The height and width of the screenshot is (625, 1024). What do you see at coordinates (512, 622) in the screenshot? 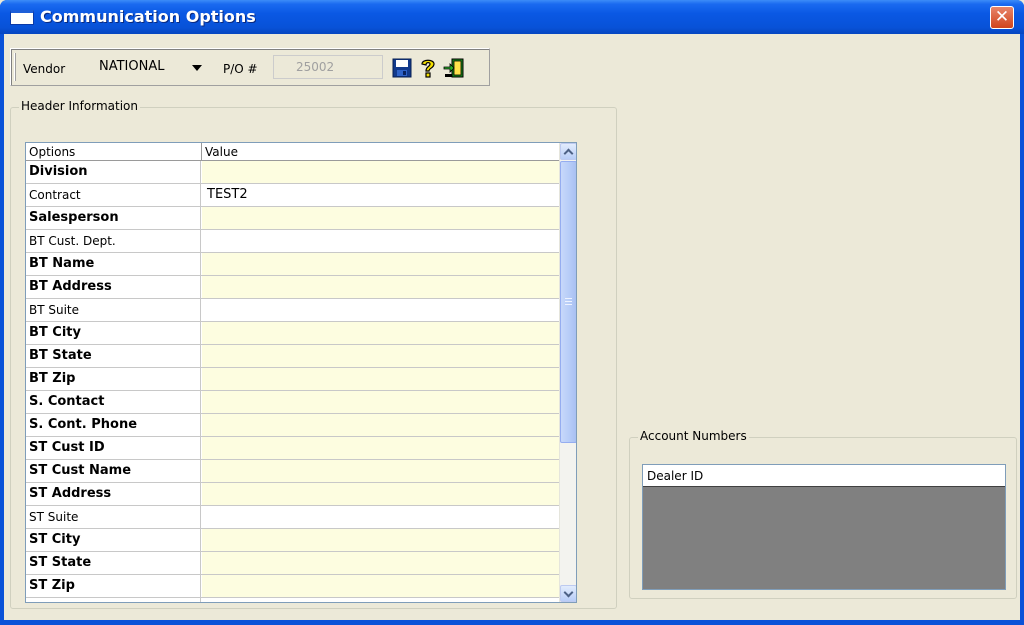
I see `window-bottom-border` at bounding box center [512, 622].